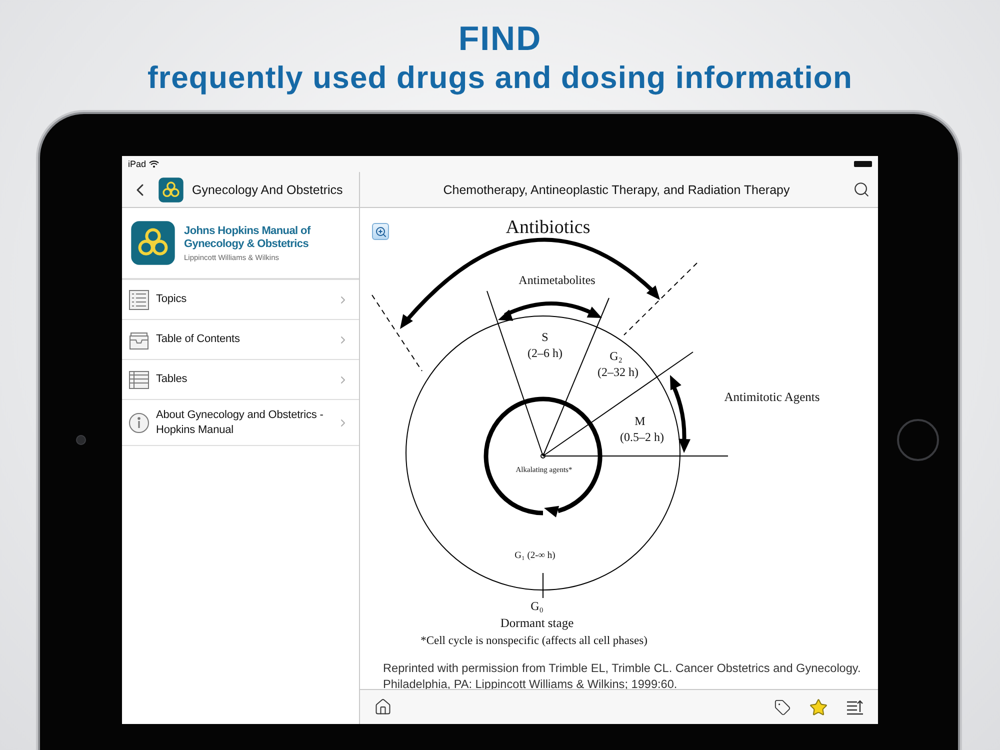 This screenshot has width=1000, height=750. What do you see at coordinates (240, 423) in the screenshot?
I see `sidebar-item: About Gynecology and Obstetrics - Hopkins Manual` at bounding box center [240, 423].